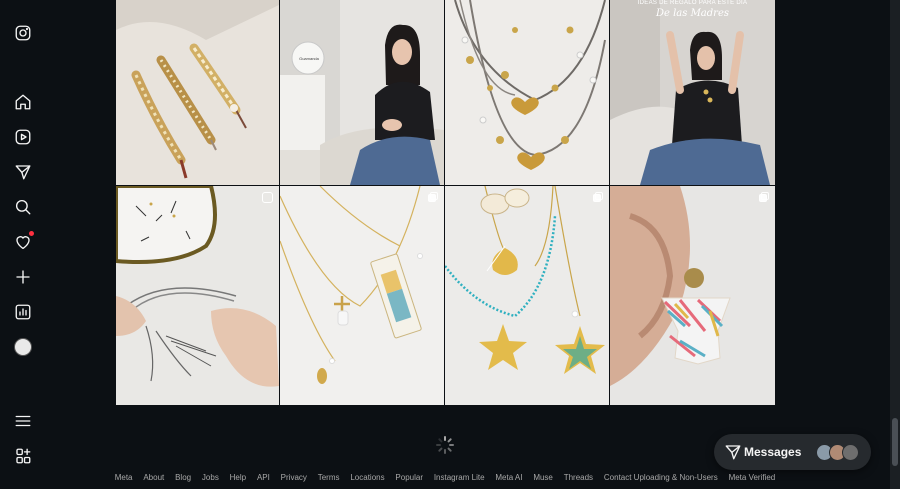 Image resolution: width=900 pixels, height=489 pixels. I want to click on create-icon, so click(23, 277).